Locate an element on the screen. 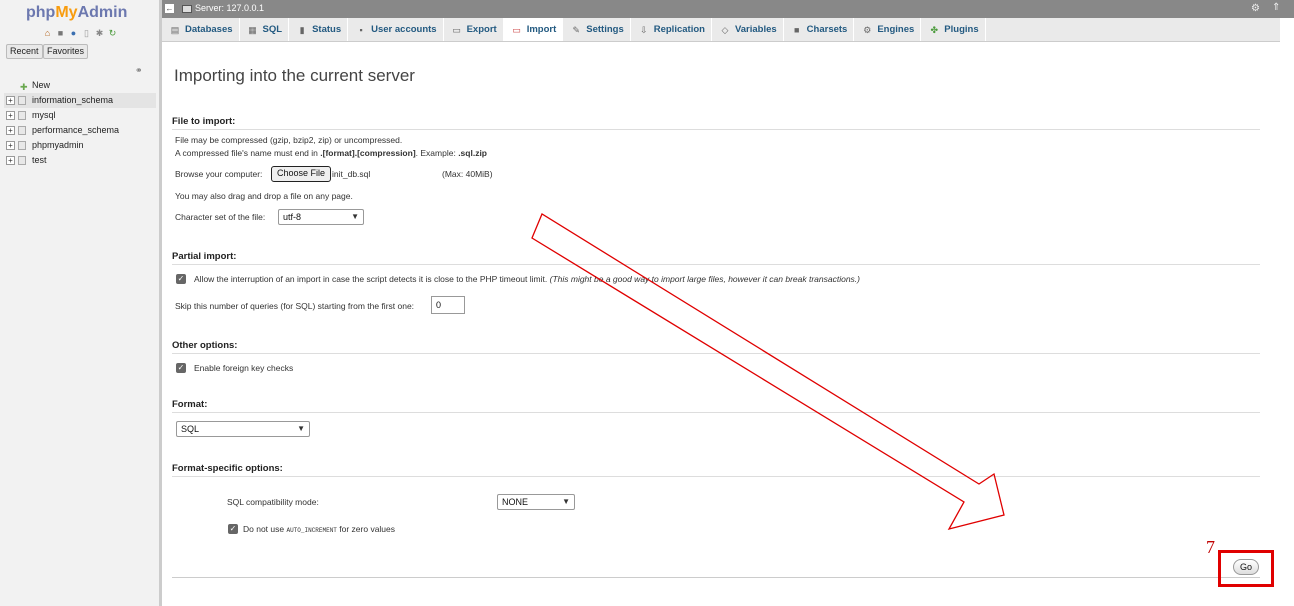  tab-export: ▭ Export is located at coordinates (474, 29).